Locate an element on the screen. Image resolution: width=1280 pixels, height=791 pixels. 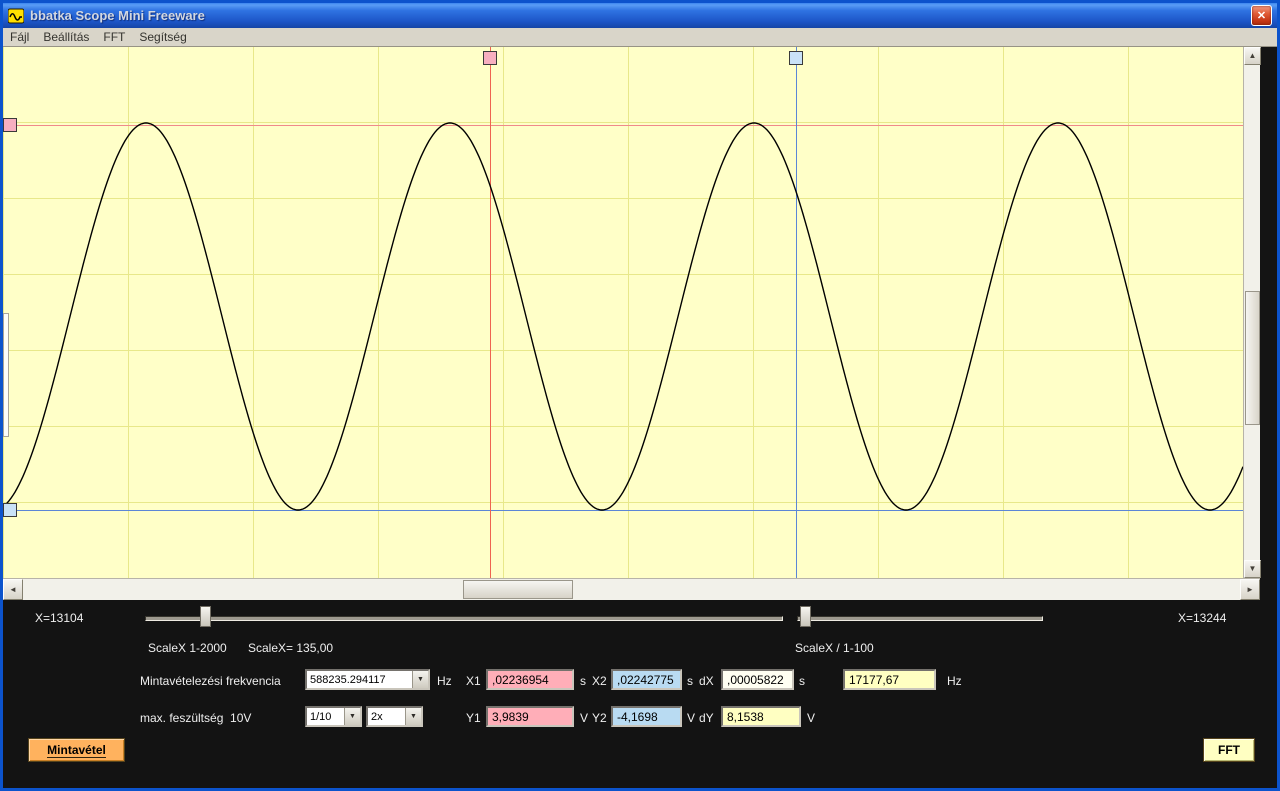
sample-freq-combo: 588235.294117 ▼ is located at coordinates (367, 679).